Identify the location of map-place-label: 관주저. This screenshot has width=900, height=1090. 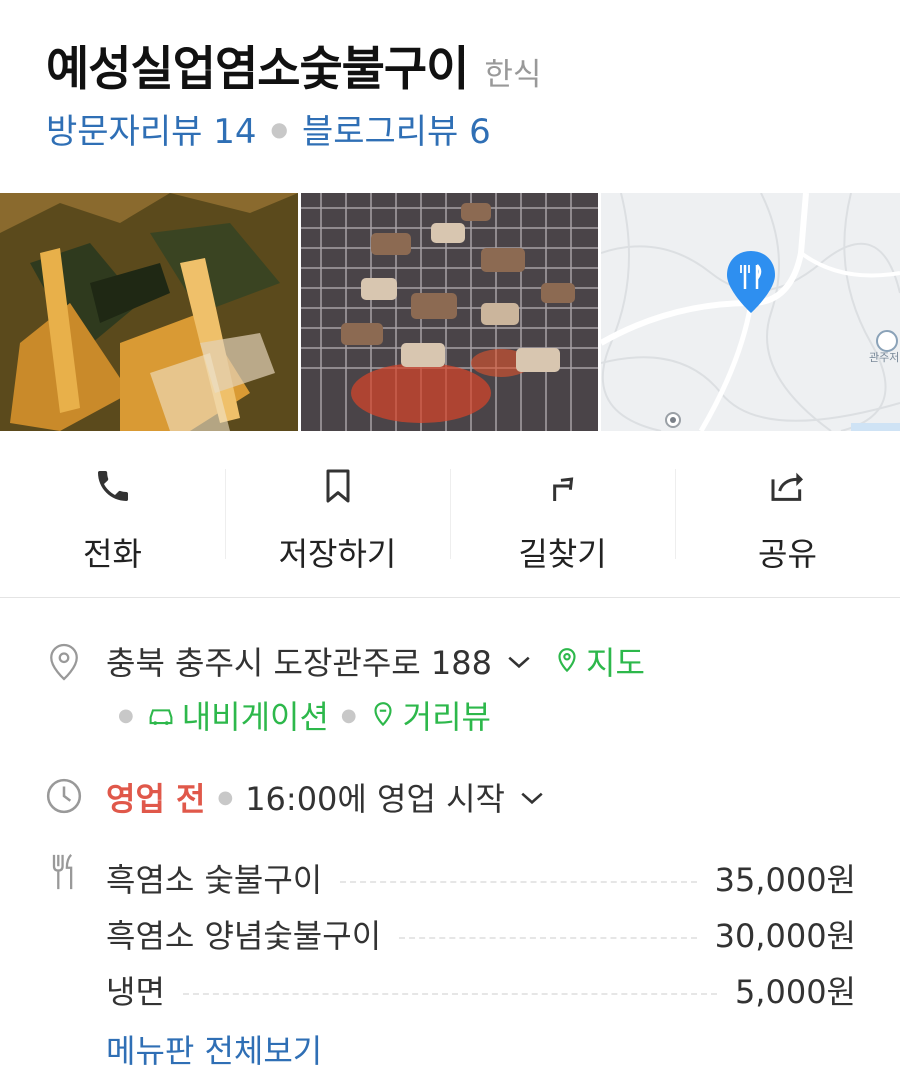
(884, 357).